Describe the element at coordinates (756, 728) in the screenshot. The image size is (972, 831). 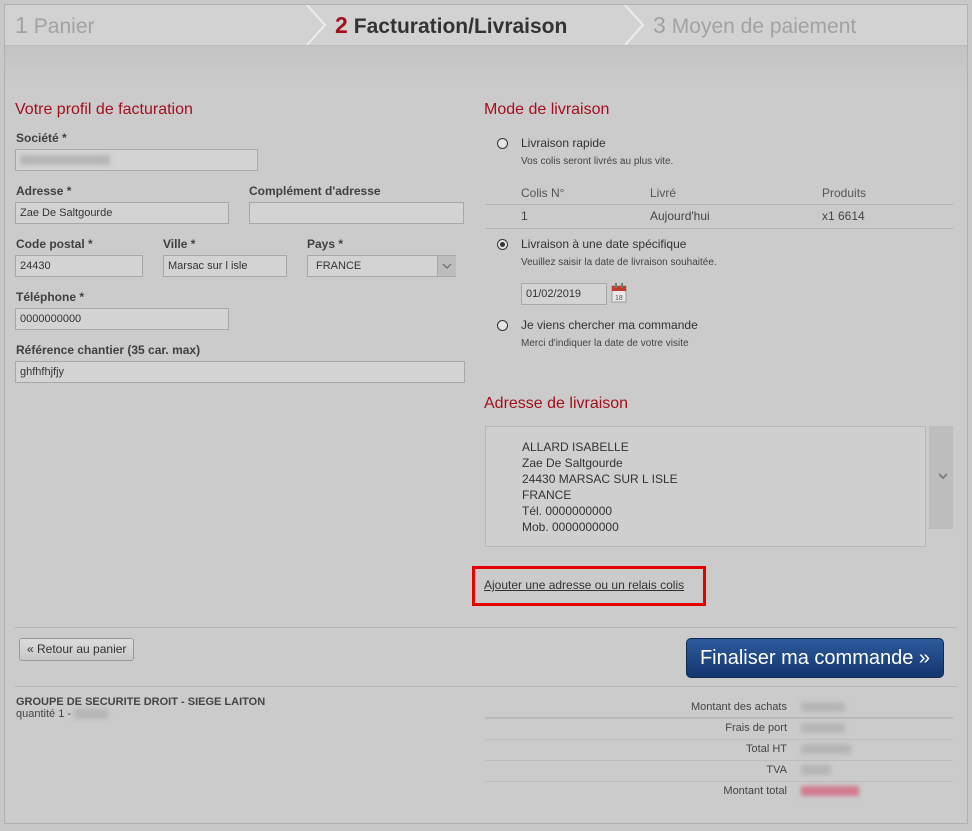
I see `total-label: Frais de port` at that location.